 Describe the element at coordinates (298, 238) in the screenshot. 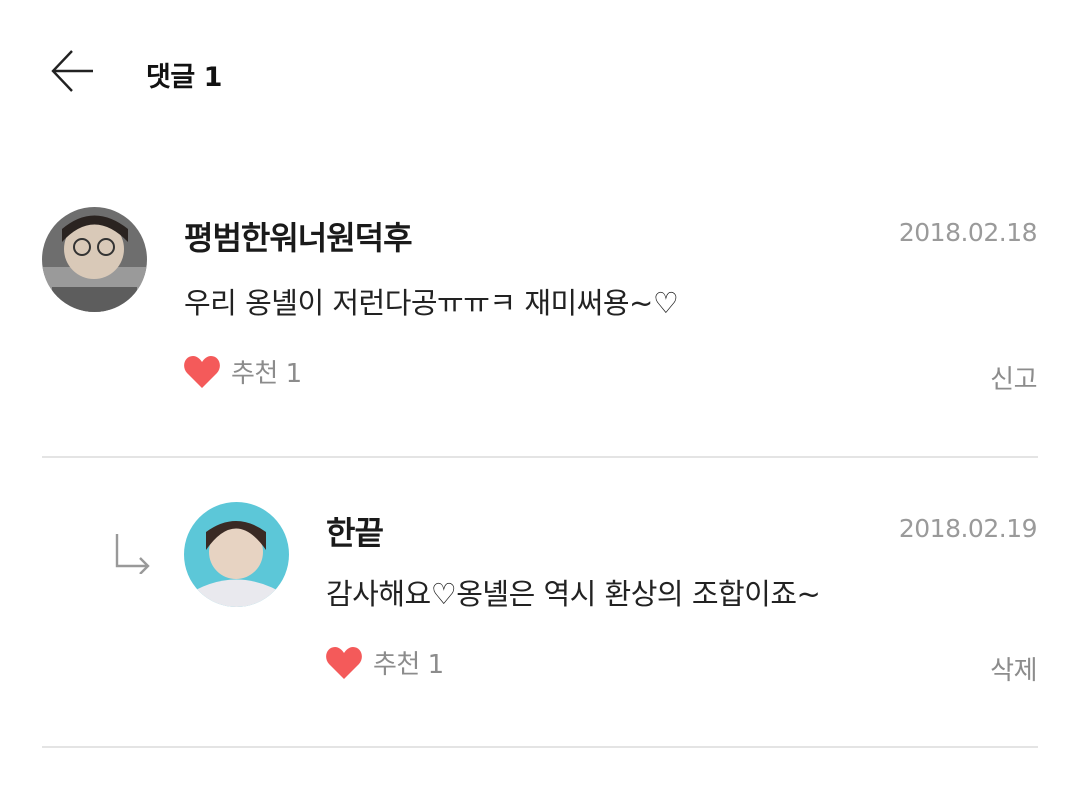

I see `comment-nickname: 평범한워너원덕후` at that location.